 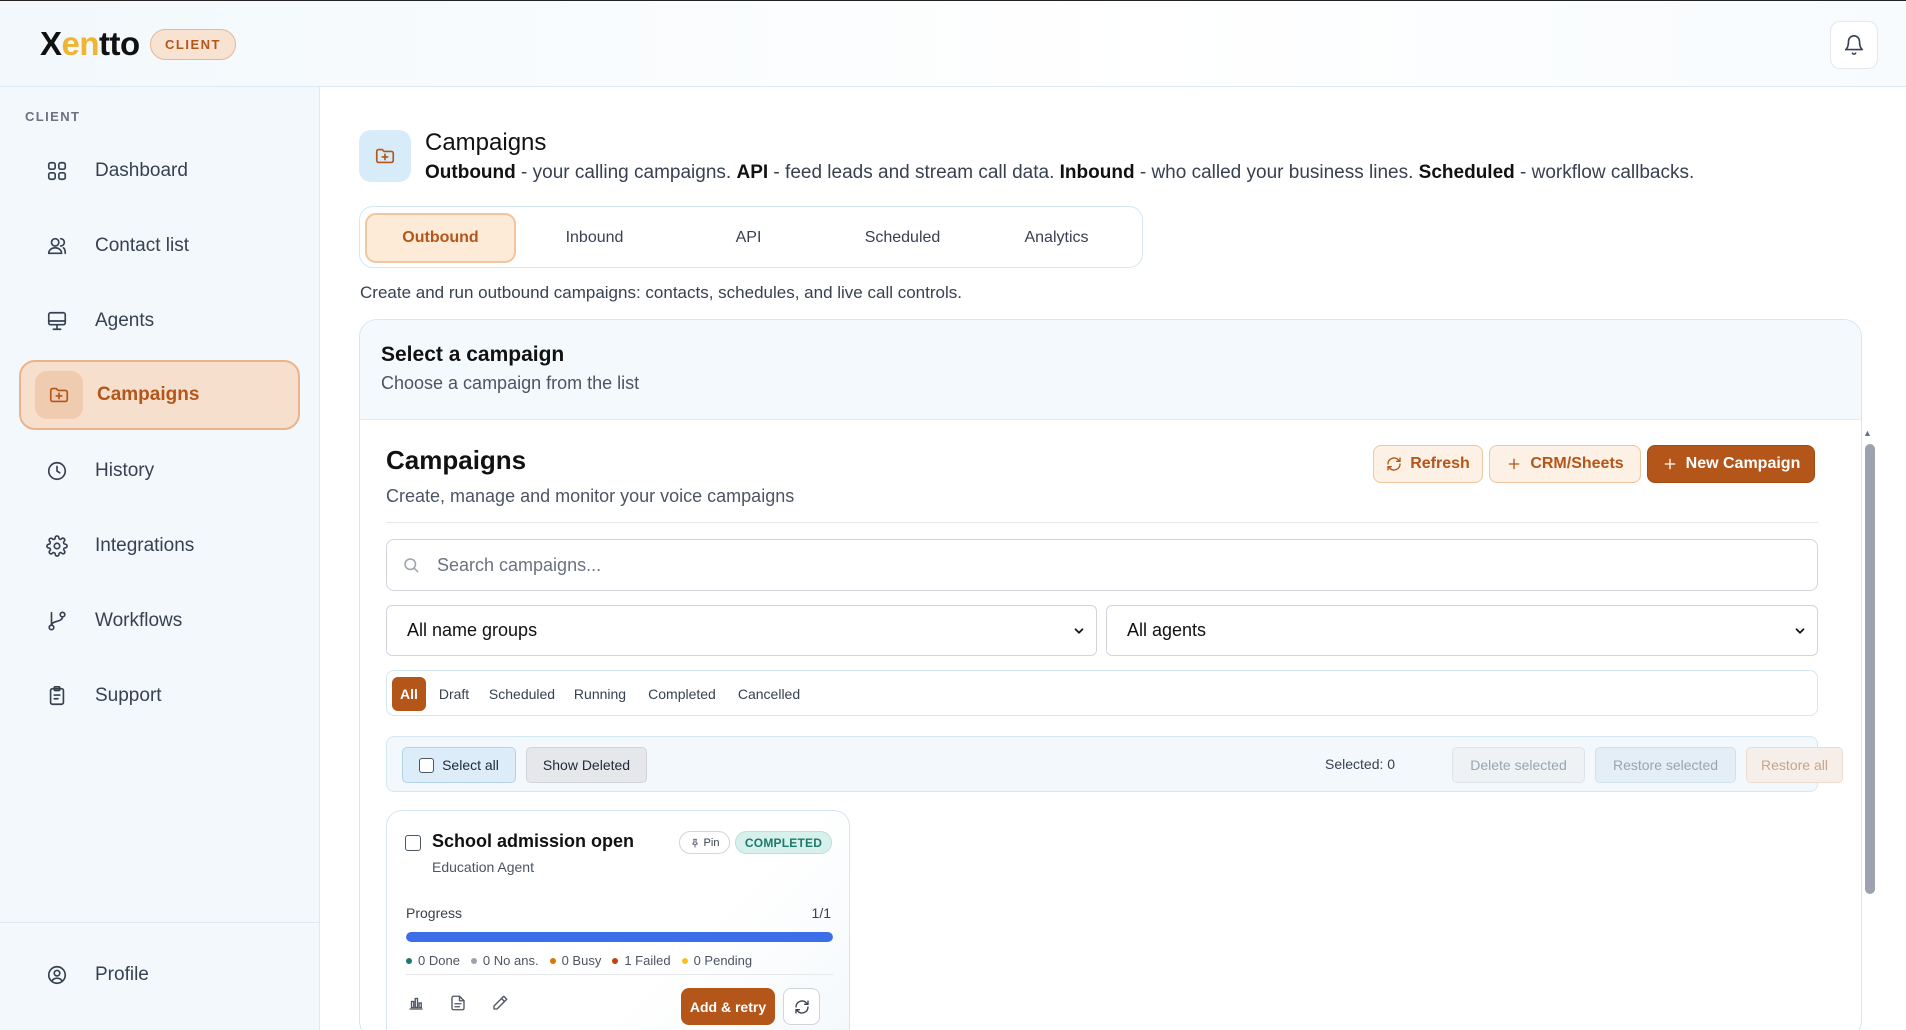 What do you see at coordinates (90, 44) in the screenshot?
I see `app-logo: Xentto` at bounding box center [90, 44].